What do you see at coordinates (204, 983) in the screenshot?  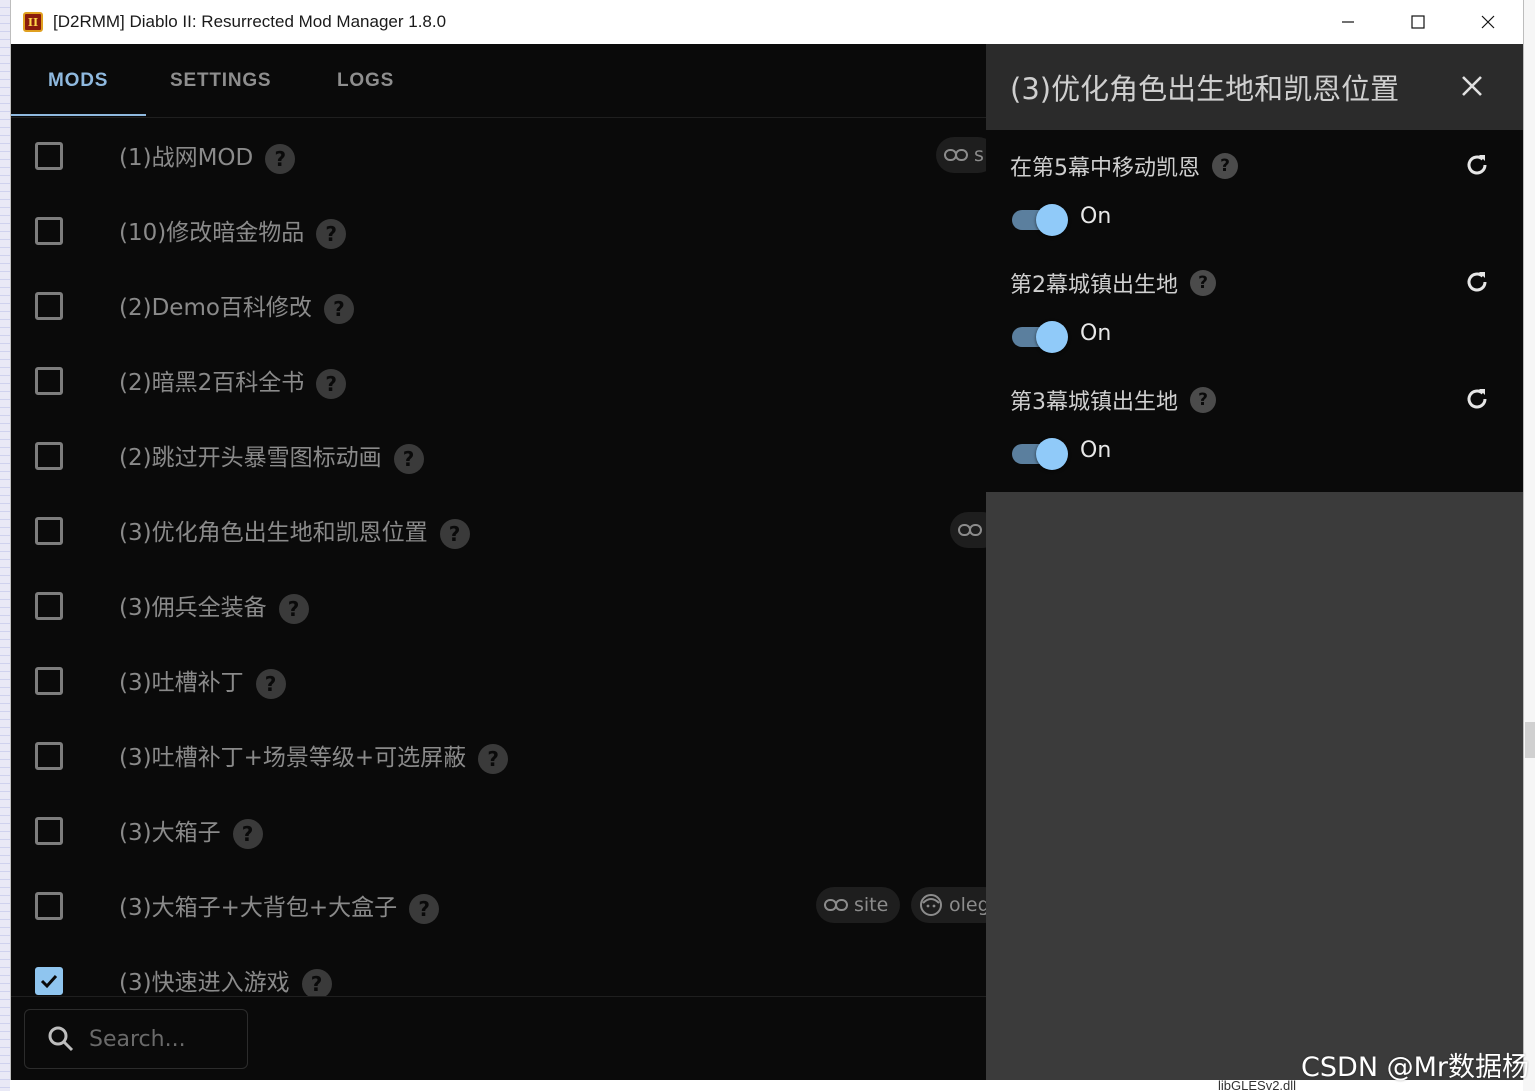 I see `mod-name-text: (3)快速进入游戏` at bounding box center [204, 983].